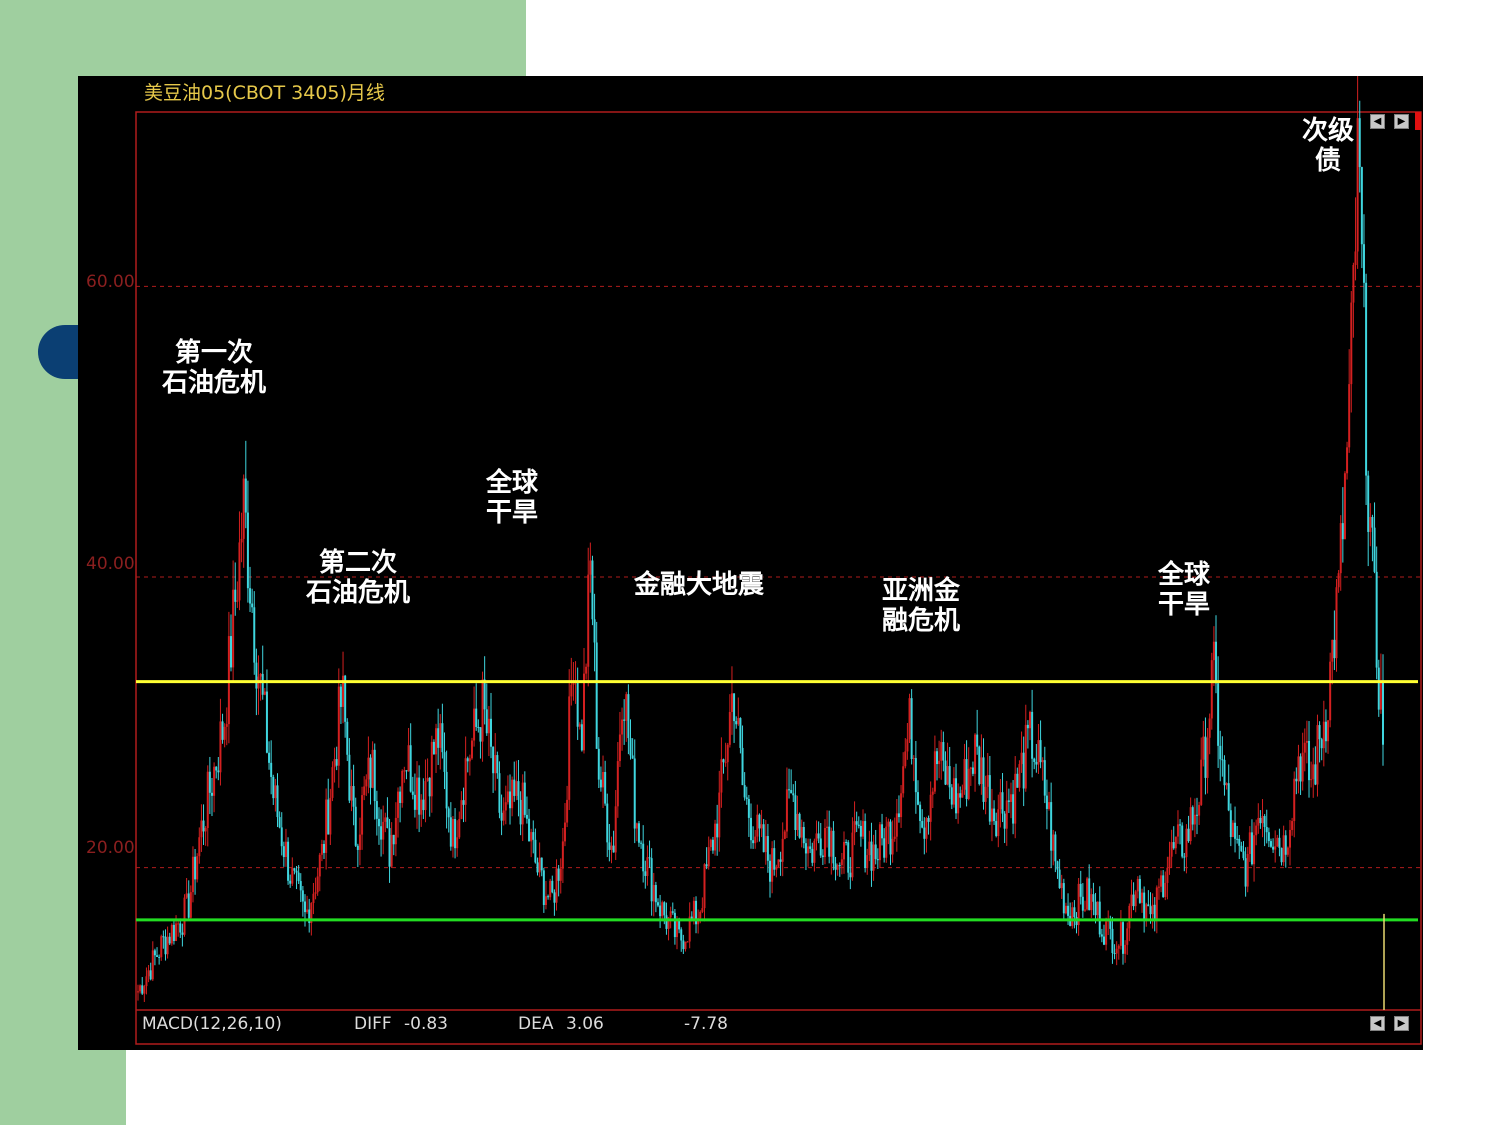  I want to click on scroll-right-button-top: ▶, so click(1401, 121).